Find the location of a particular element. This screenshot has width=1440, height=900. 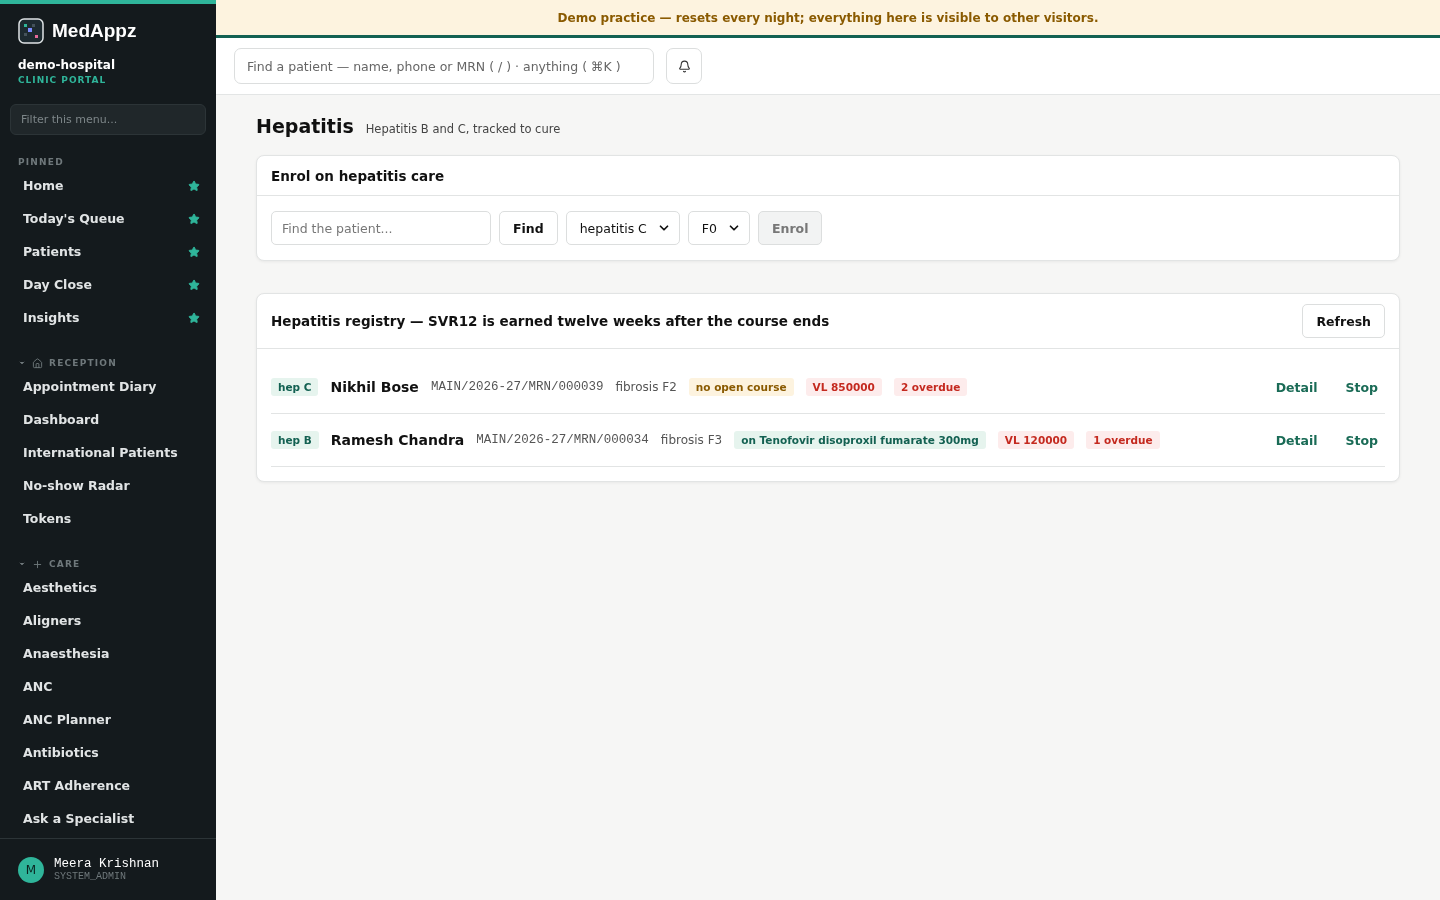

avatar: M is located at coordinates (31, 869).